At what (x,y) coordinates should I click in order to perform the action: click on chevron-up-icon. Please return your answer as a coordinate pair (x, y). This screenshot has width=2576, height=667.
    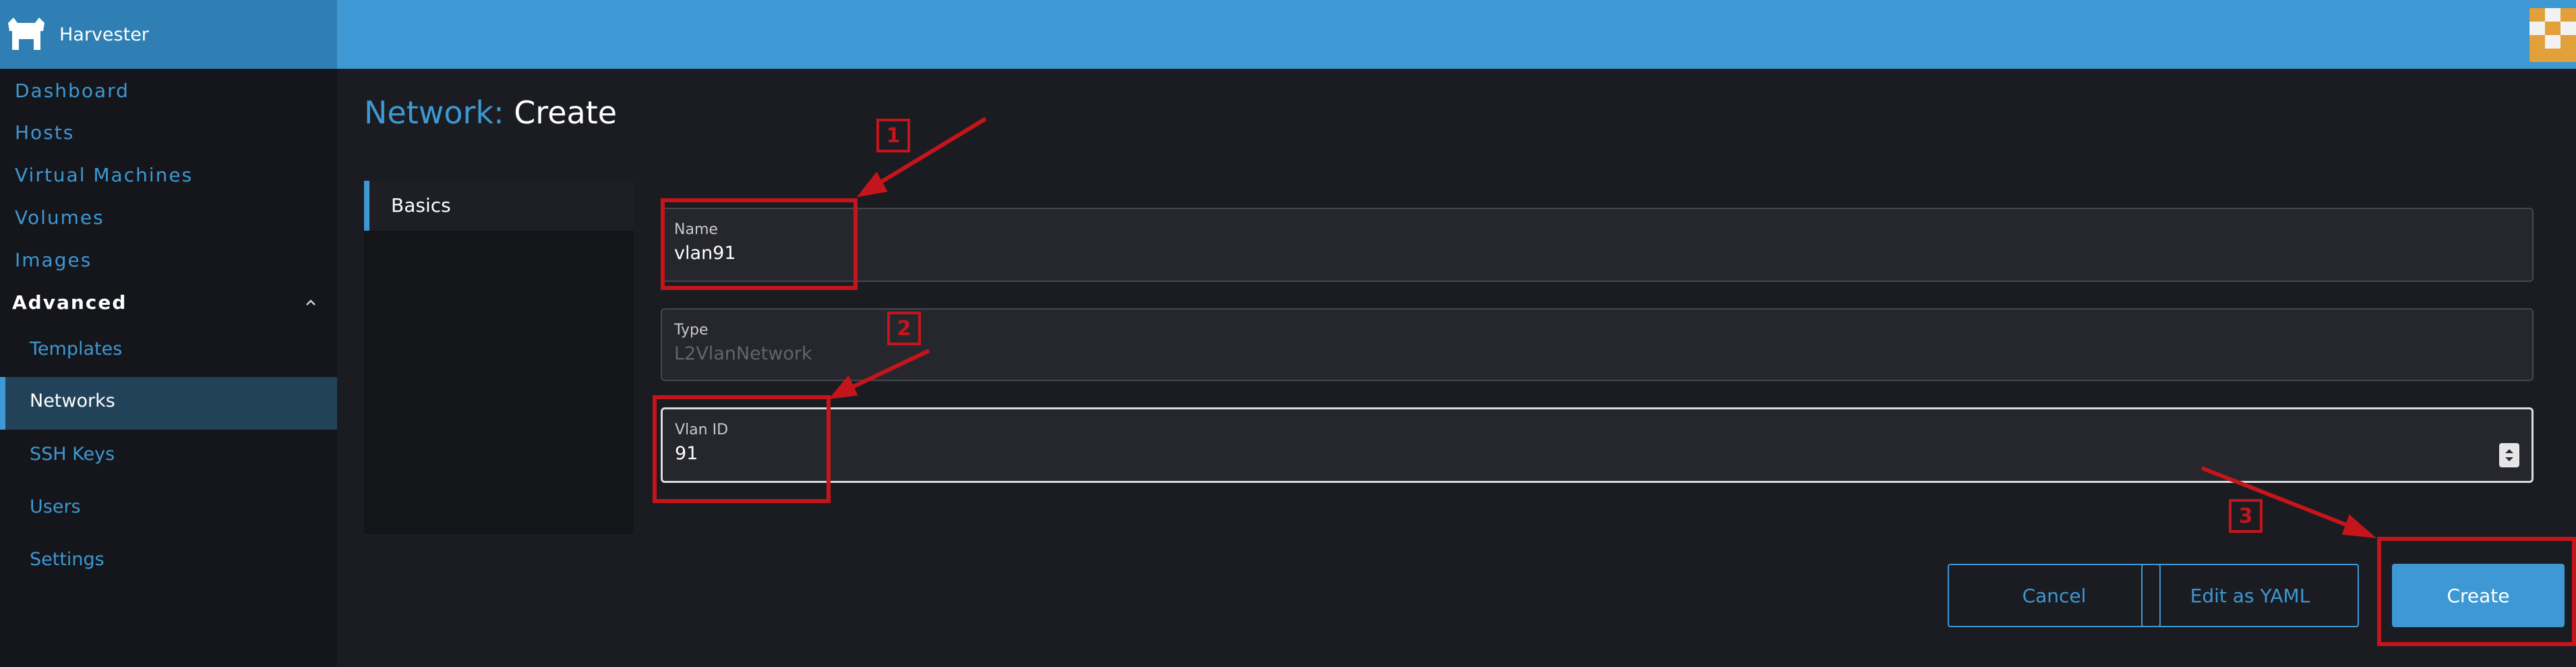
    Looking at the image, I should click on (311, 302).